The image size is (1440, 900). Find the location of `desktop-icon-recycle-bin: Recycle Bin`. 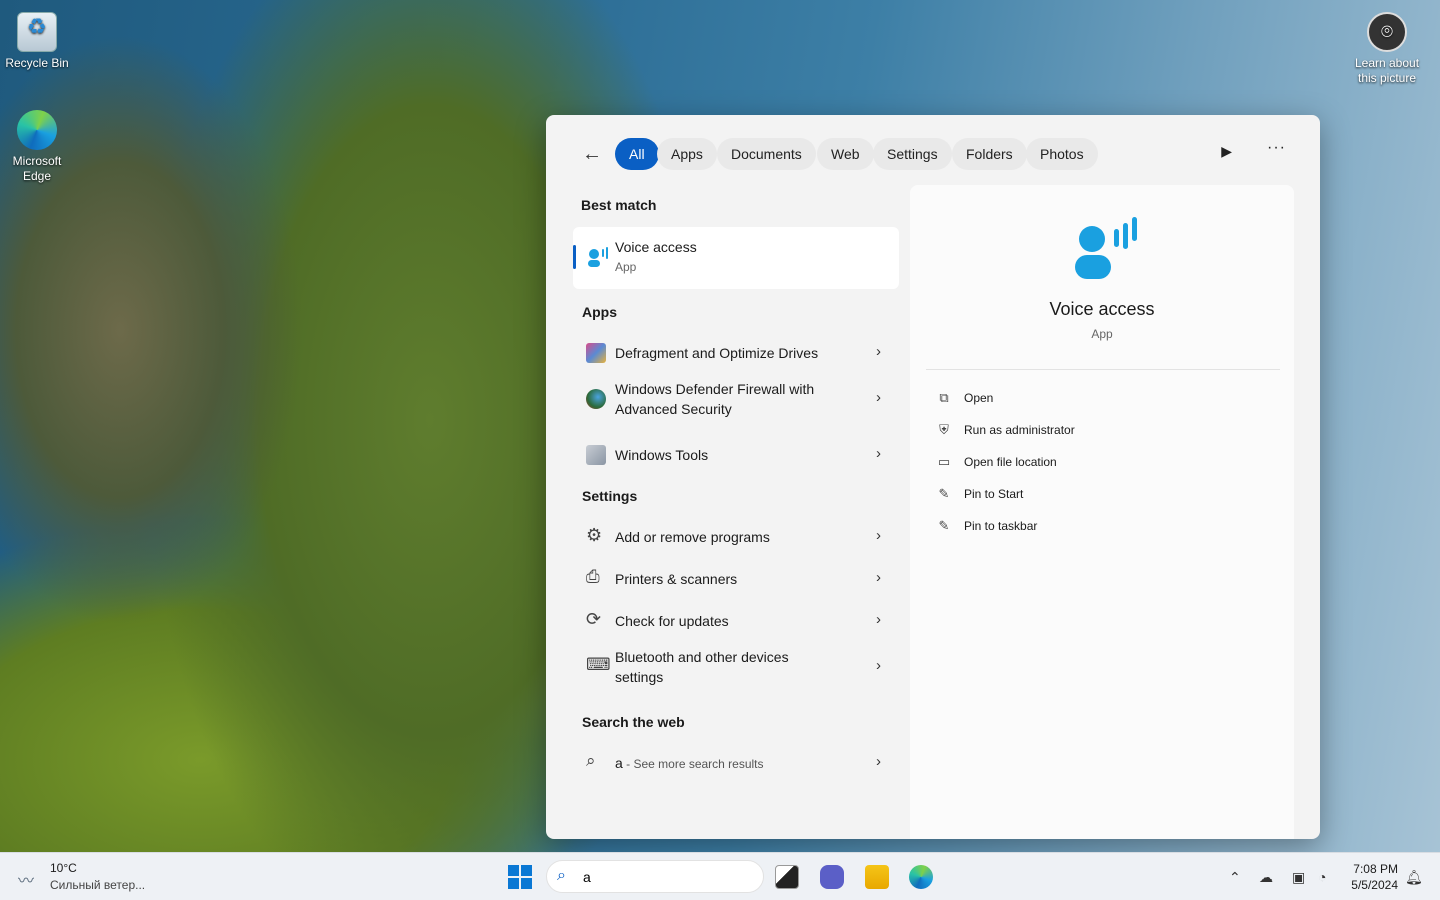

desktop-icon-recycle-bin: Recycle Bin is located at coordinates (37, 41).